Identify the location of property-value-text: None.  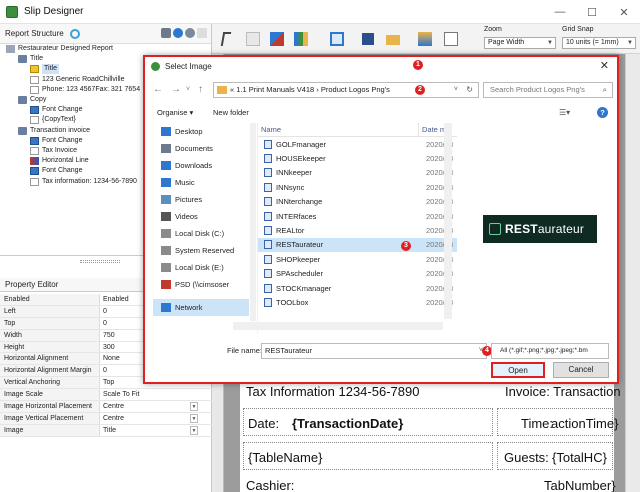
(111, 359).